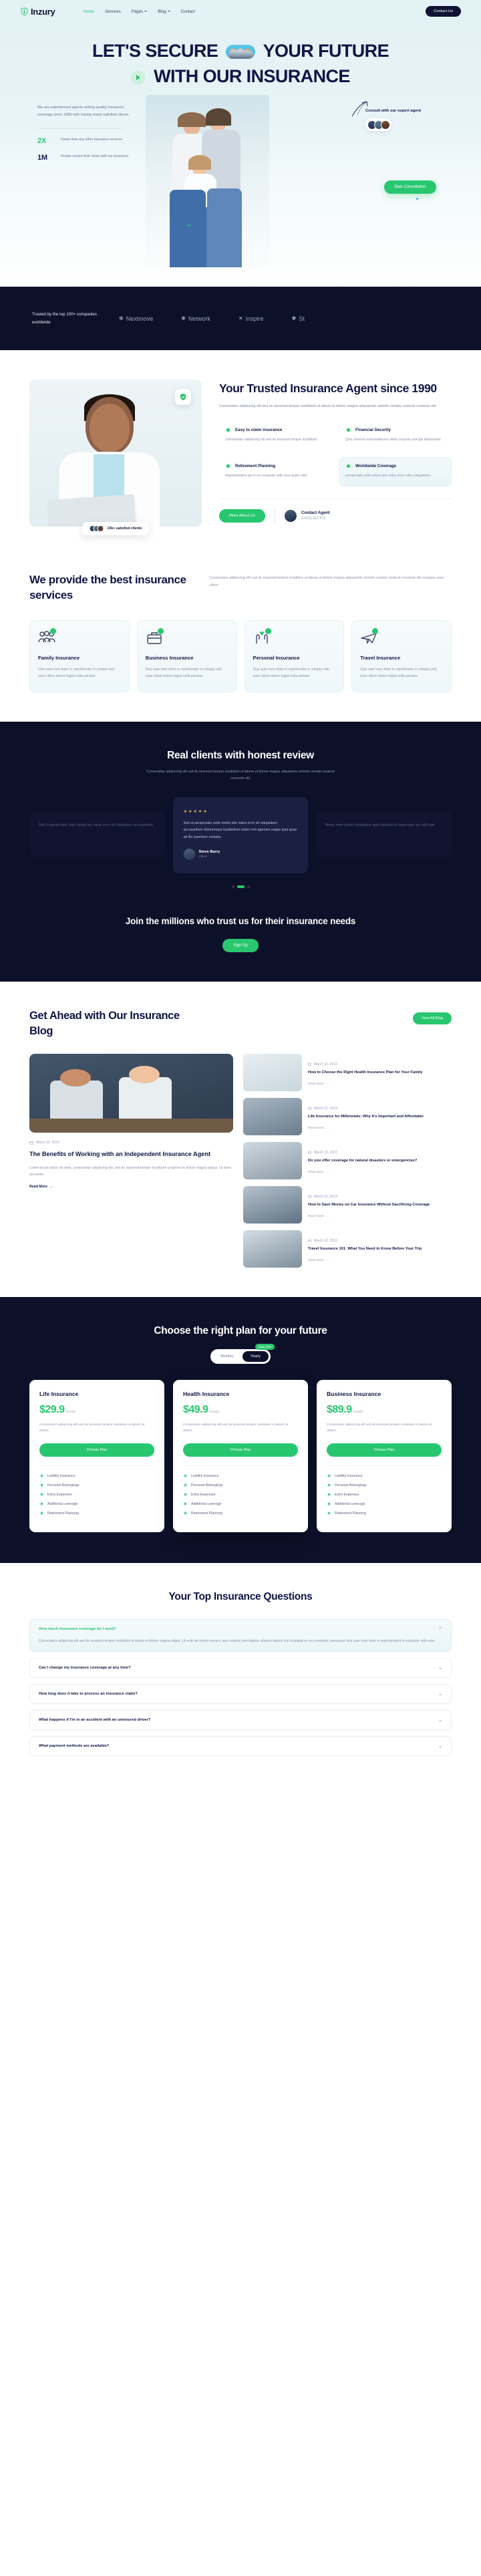 Image resolution: width=481 pixels, height=2576 pixels. Describe the element at coordinates (432, 1018) in the screenshot. I see `view-all-blog-button: View All Blog` at that location.